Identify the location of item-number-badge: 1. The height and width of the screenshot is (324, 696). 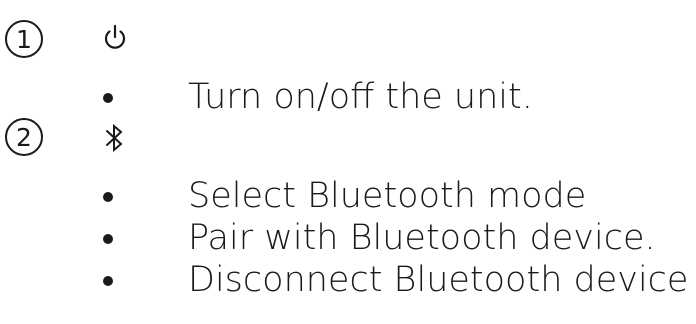
(24, 39).